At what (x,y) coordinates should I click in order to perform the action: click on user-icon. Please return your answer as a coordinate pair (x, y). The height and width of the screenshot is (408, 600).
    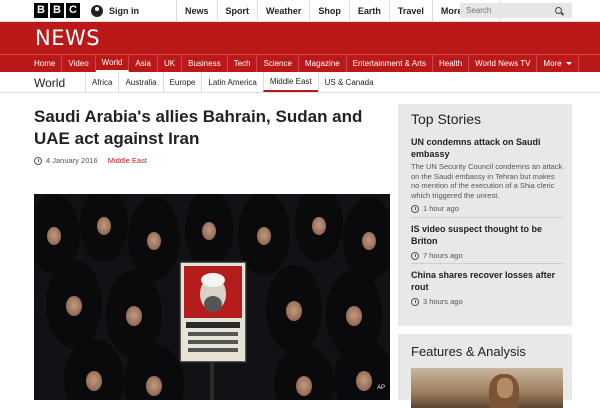
    Looking at the image, I should click on (97, 11).